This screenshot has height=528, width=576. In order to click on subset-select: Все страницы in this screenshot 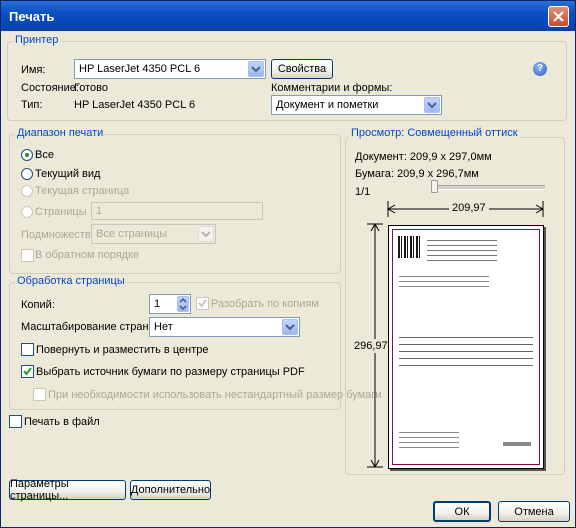, I will do `click(153, 234)`.